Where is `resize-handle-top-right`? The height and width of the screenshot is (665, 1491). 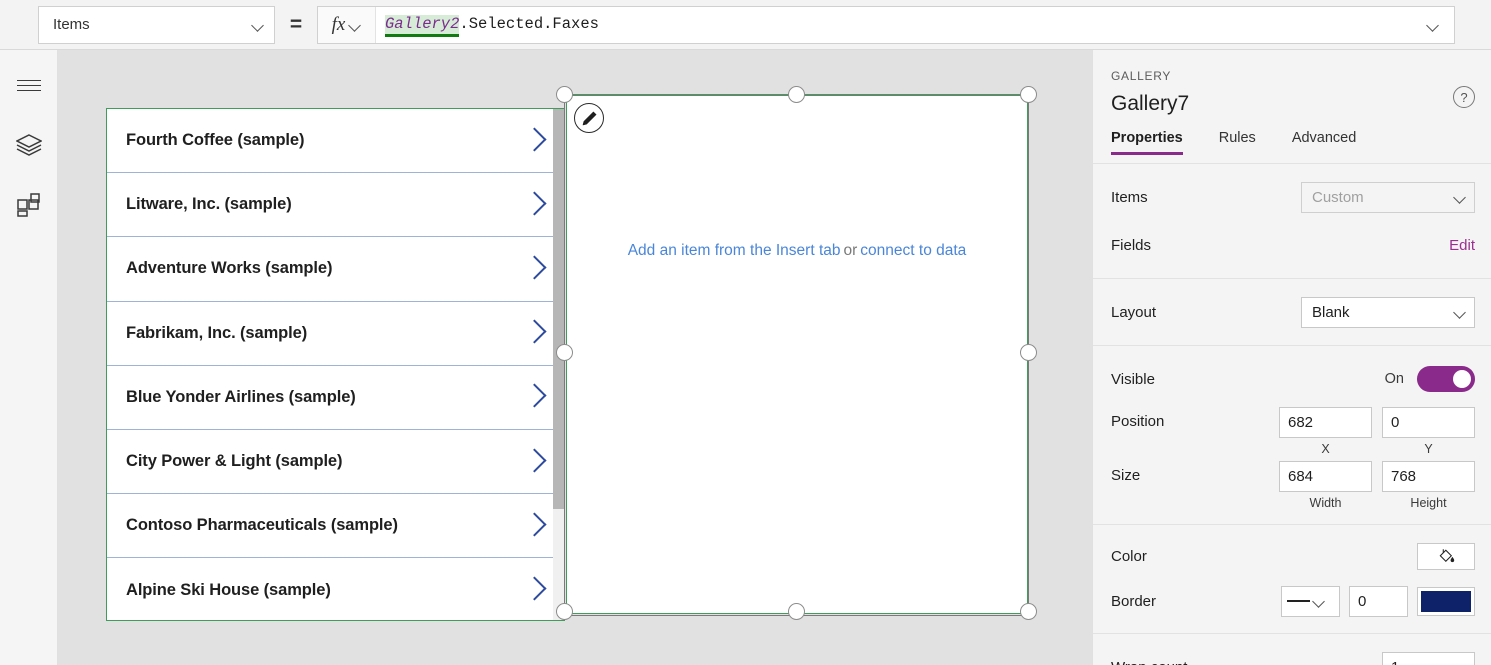 resize-handle-top-right is located at coordinates (1028, 94).